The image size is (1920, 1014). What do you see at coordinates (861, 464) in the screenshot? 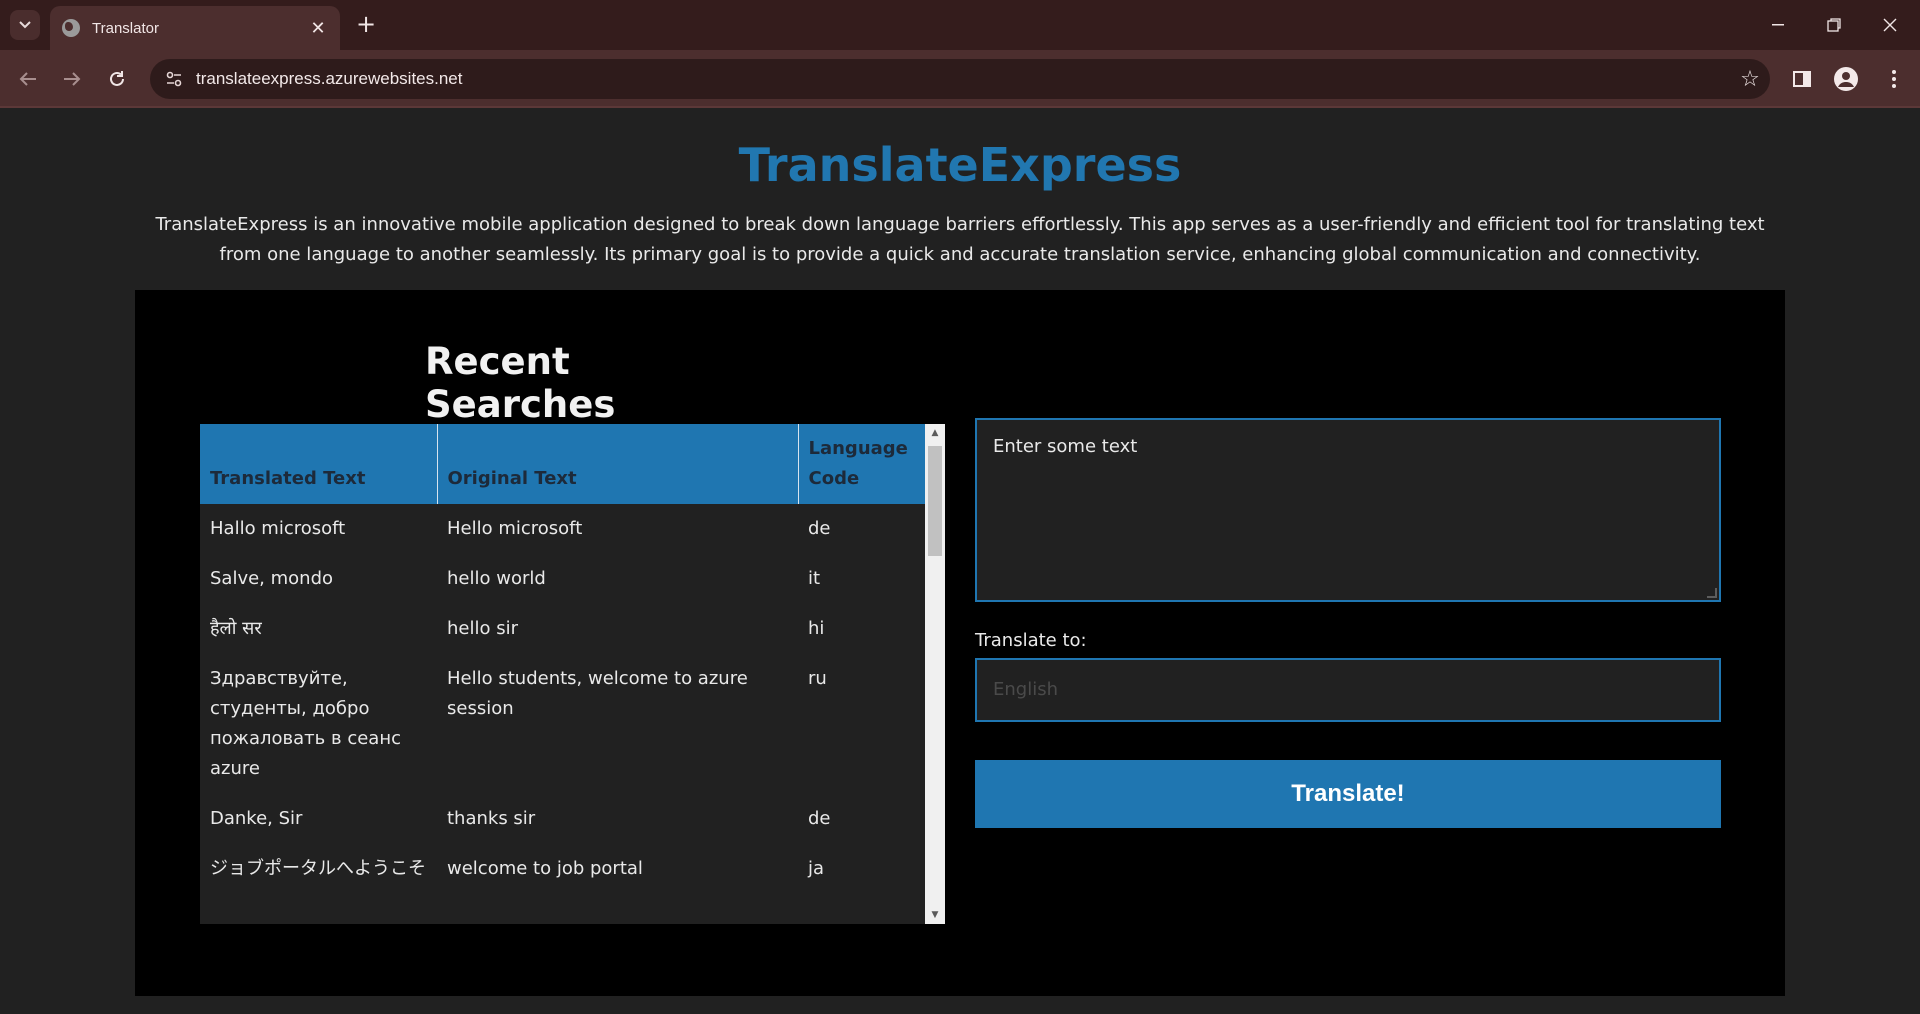
I see `column-language-code: Language Code` at bounding box center [861, 464].